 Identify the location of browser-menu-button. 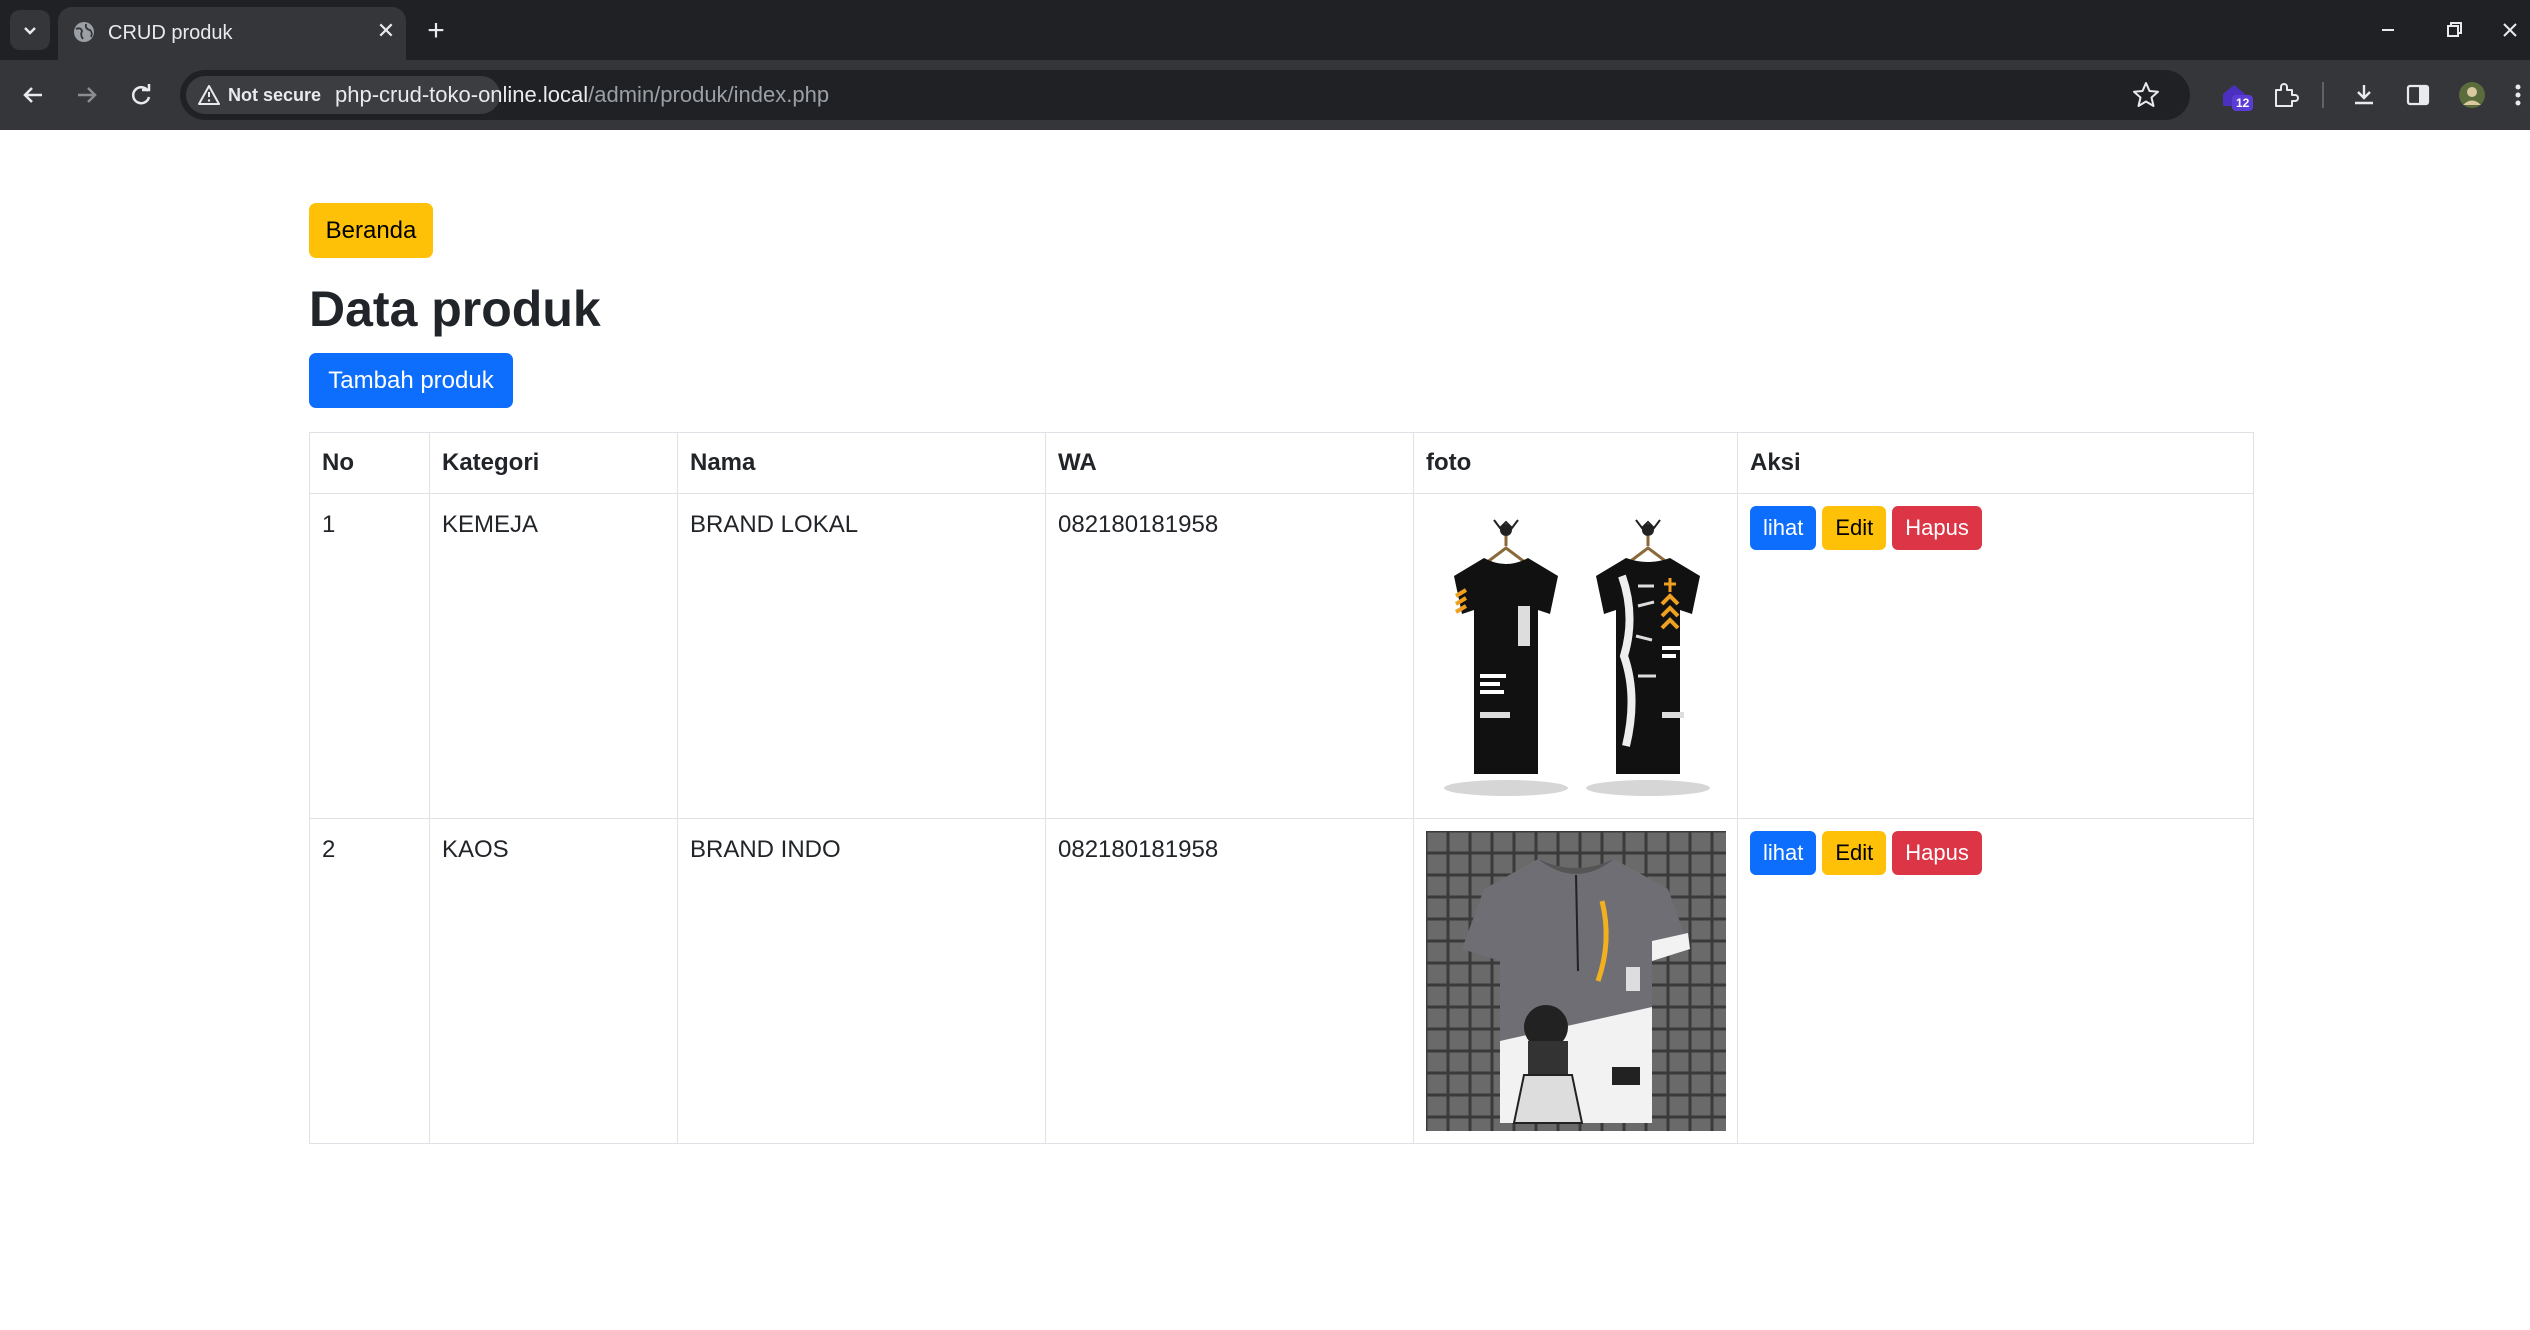
(2518, 95).